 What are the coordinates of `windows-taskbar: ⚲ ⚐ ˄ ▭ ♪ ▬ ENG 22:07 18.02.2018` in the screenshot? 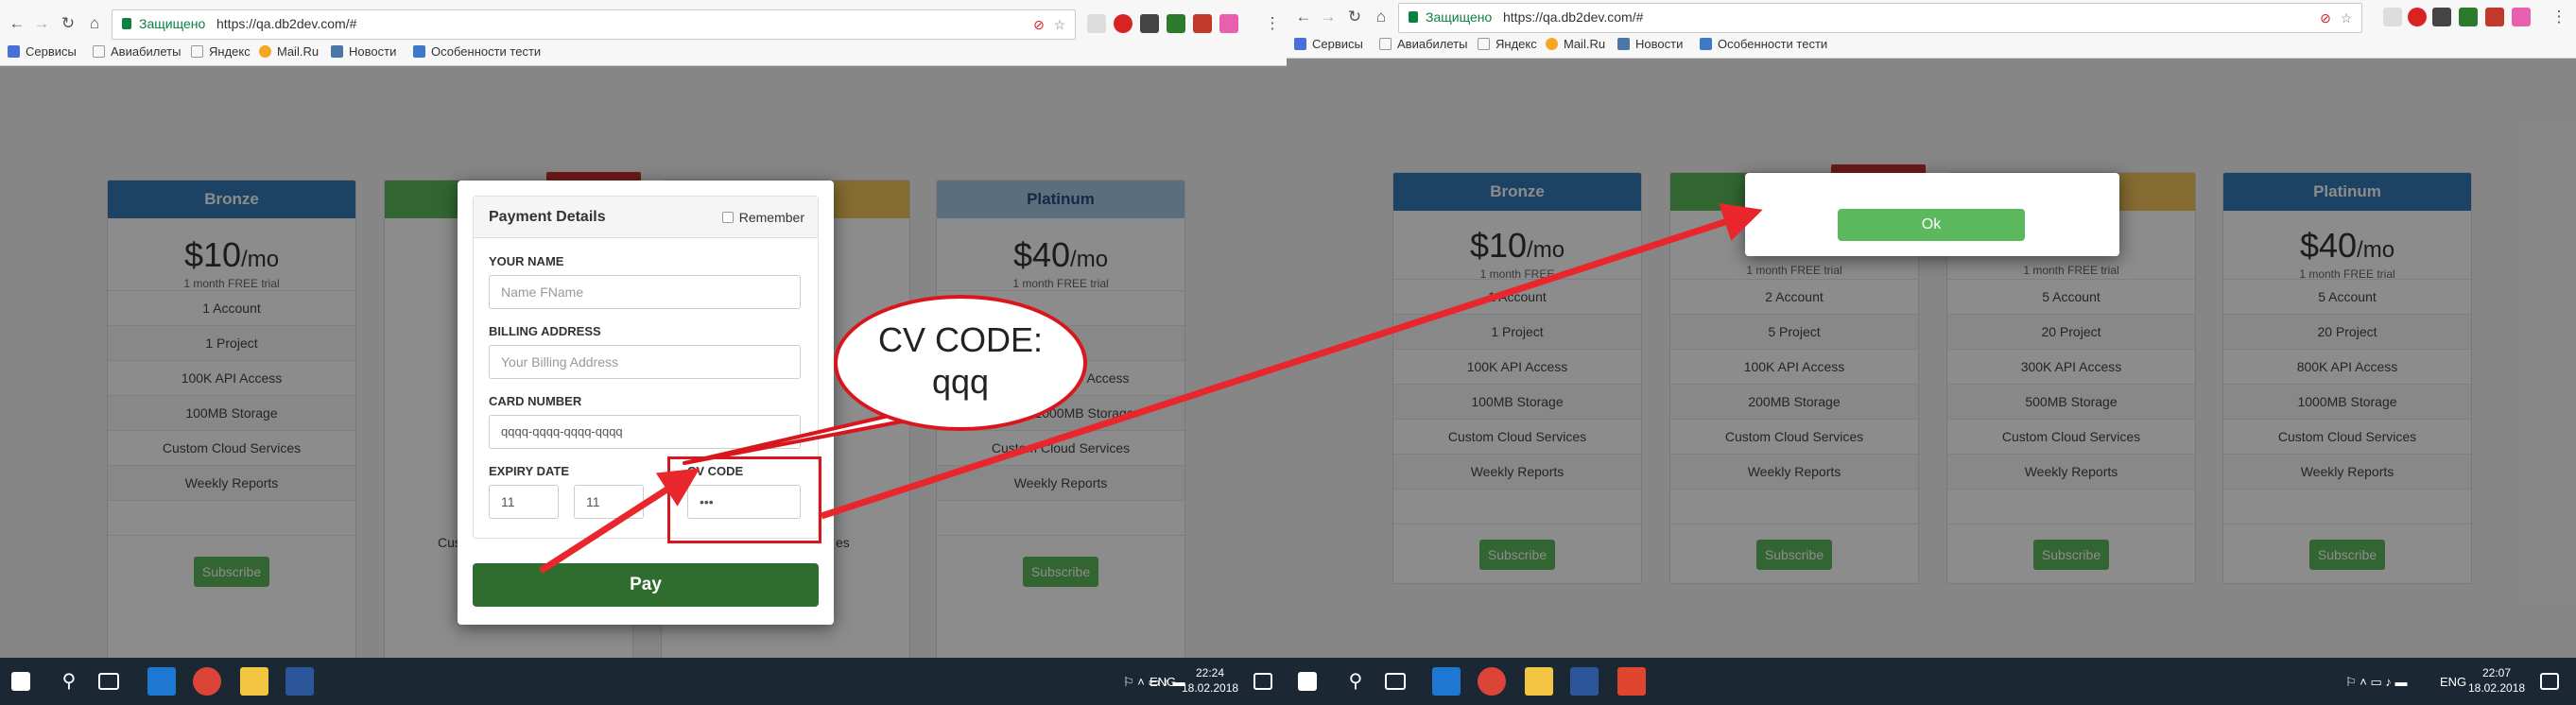 It's located at (1931, 681).